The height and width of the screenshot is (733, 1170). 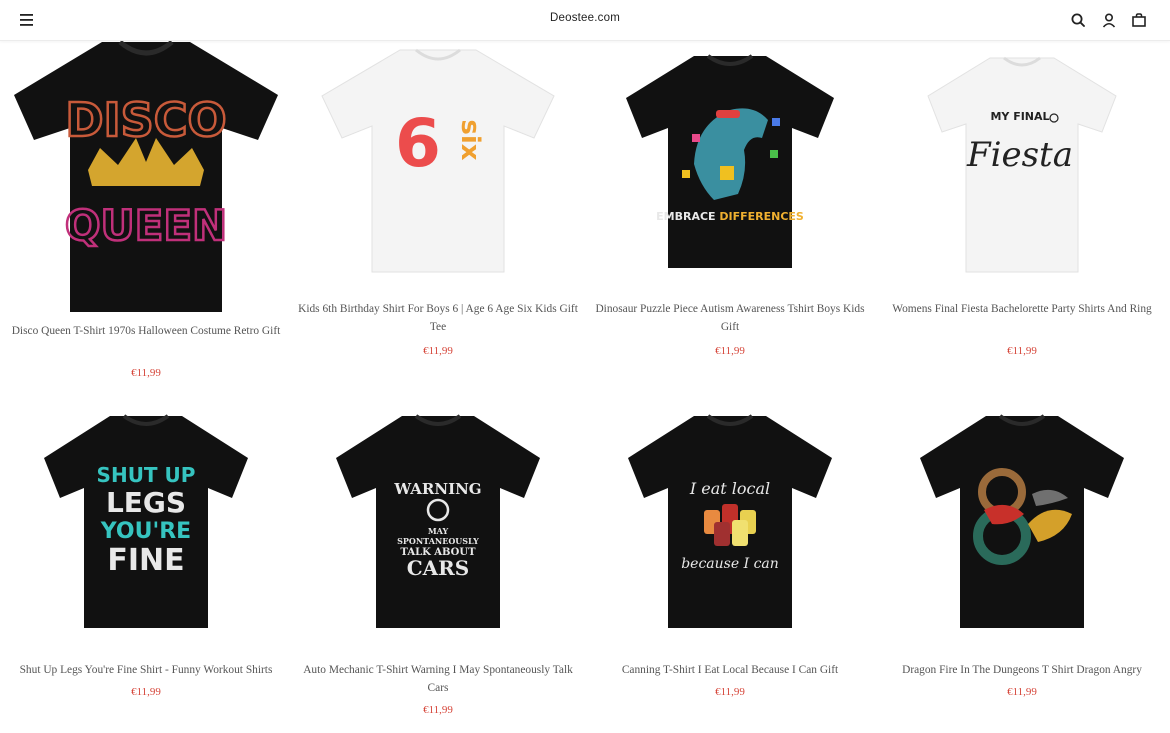 What do you see at coordinates (1019, 155) in the screenshot?
I see `svg-text: Fiesta` at bounding box center [1019, 155].